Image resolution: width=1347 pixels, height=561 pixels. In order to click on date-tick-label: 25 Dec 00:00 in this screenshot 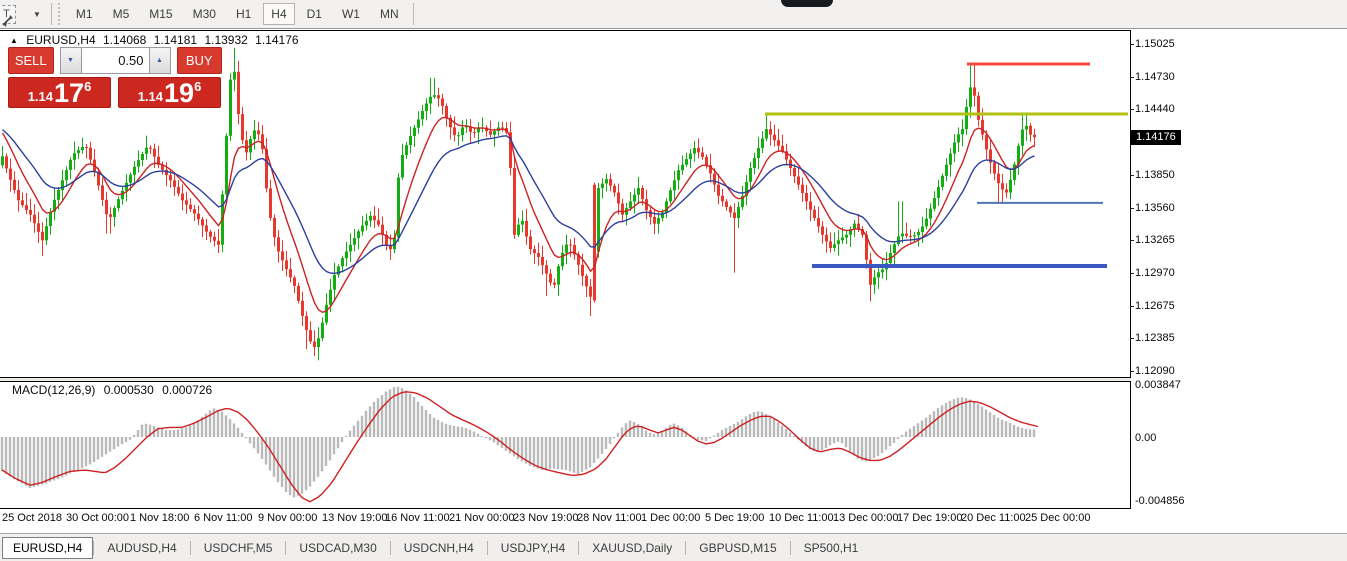, I will do `click(1058, 518)`.